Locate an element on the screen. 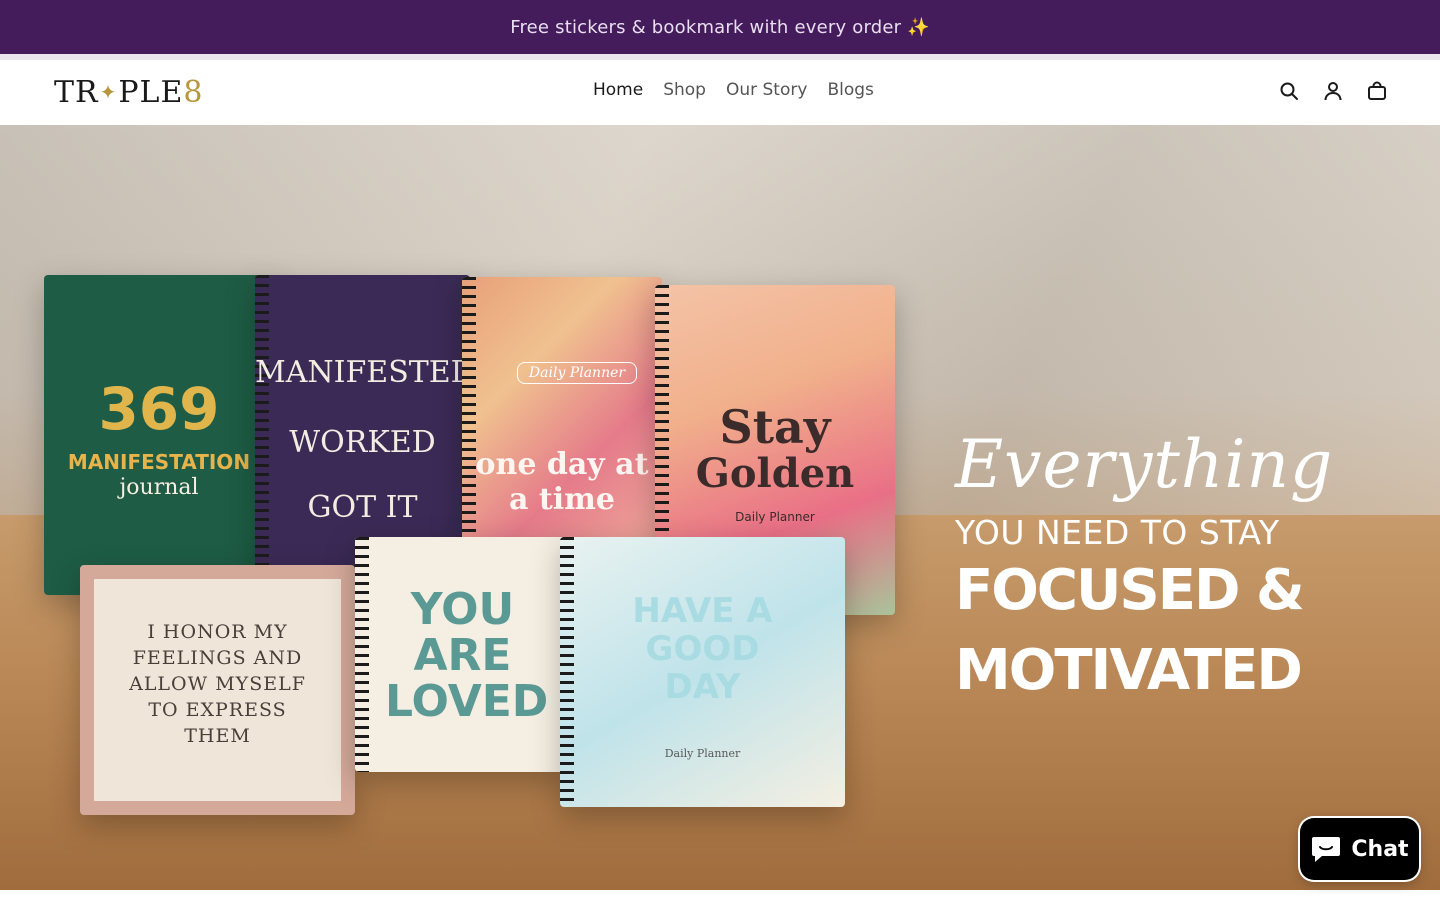 Image resolution: width=1440 pixels, height=900 pixels. product-369-journal: 369 MANIFESTATION journal is located at coordinates (159, 435).